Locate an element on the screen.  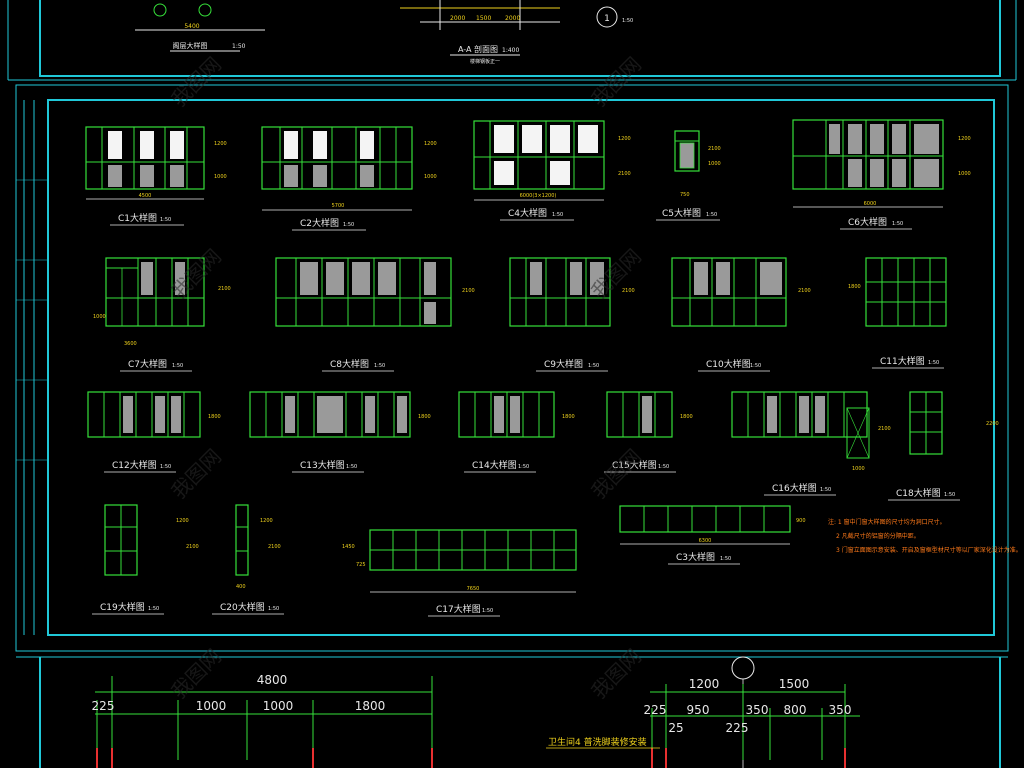
c4-h1: 1200 is located at coordinates (624, 139).